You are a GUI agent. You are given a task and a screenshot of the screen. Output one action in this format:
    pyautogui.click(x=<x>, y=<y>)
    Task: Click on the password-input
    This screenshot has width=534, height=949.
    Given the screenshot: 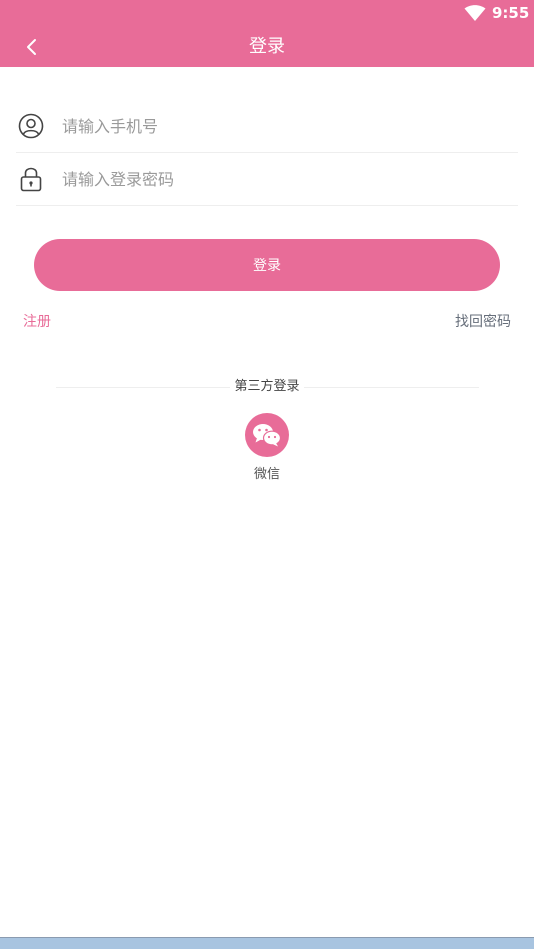 What is the action you would take?
    pyautogui.click(x=290, y=179)
    